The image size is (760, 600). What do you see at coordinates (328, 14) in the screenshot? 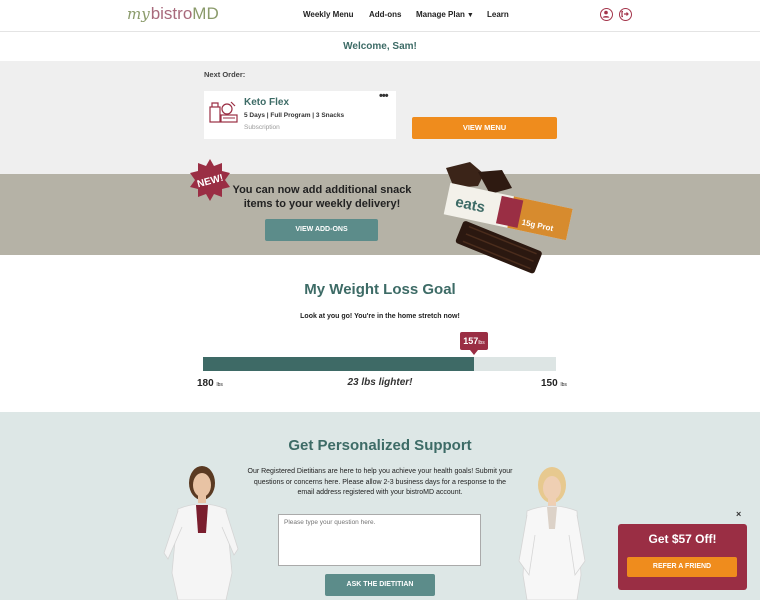
I see `nav-weekly-menu: Weekly Menu` at bounding box center [328, 14].